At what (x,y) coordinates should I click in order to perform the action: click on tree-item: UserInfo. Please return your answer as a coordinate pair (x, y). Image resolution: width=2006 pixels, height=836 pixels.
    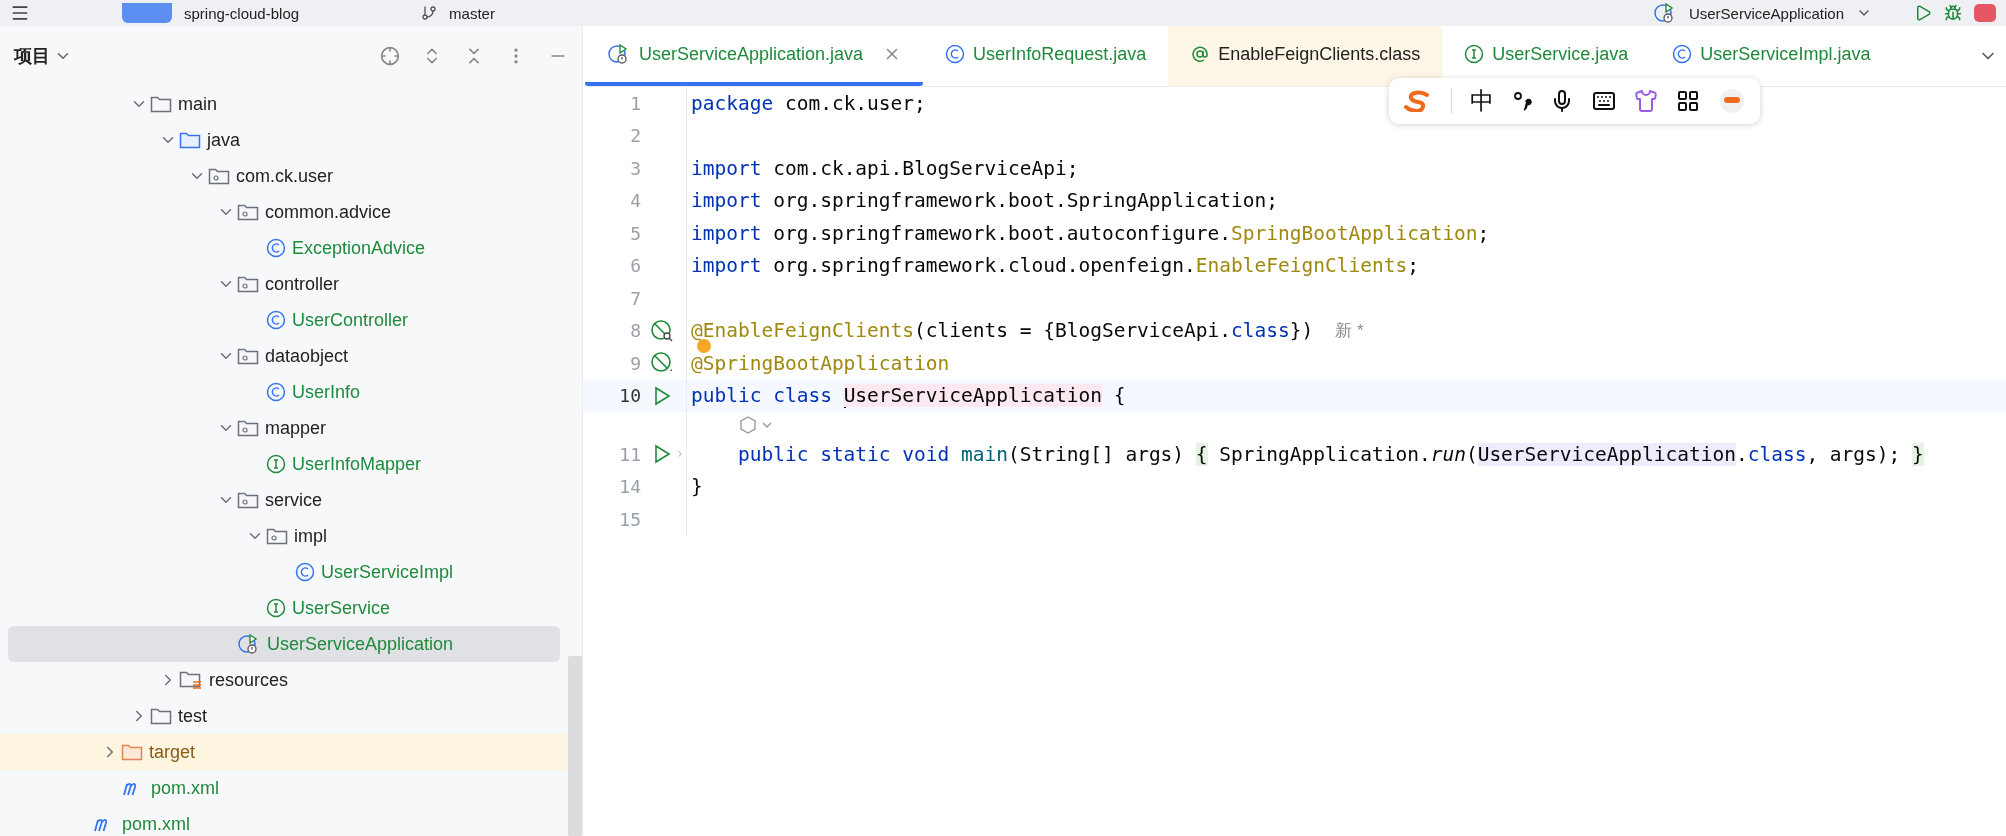
    Looking at the image, I should click on (284, 392).